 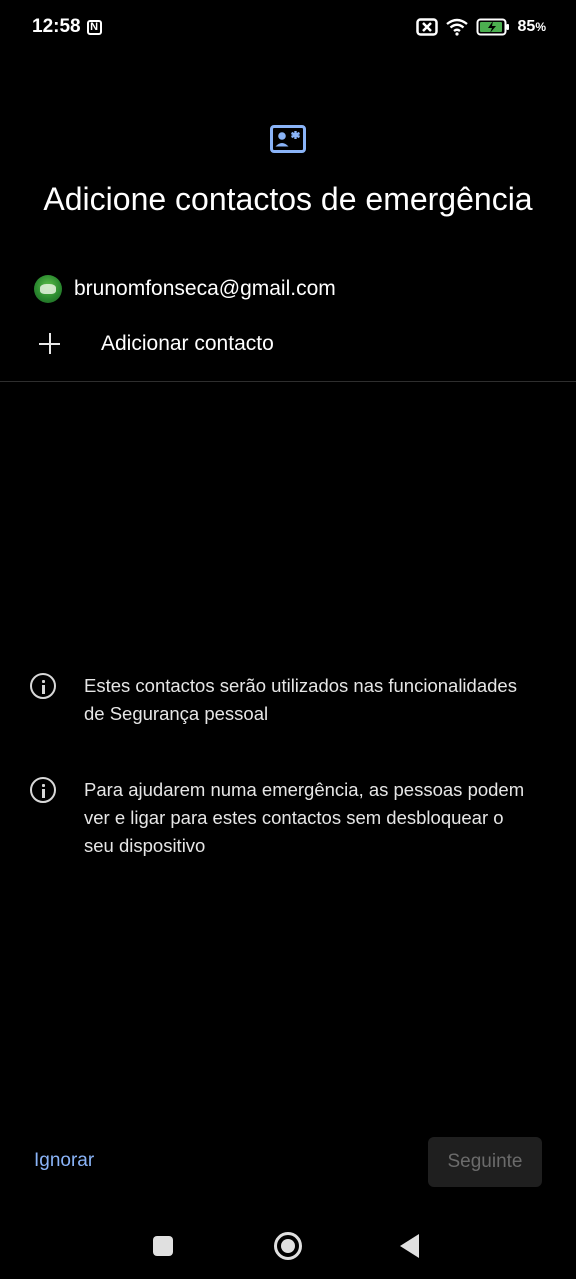 I want to click on next-button: Seguinte, so click(x=485, y=1162).